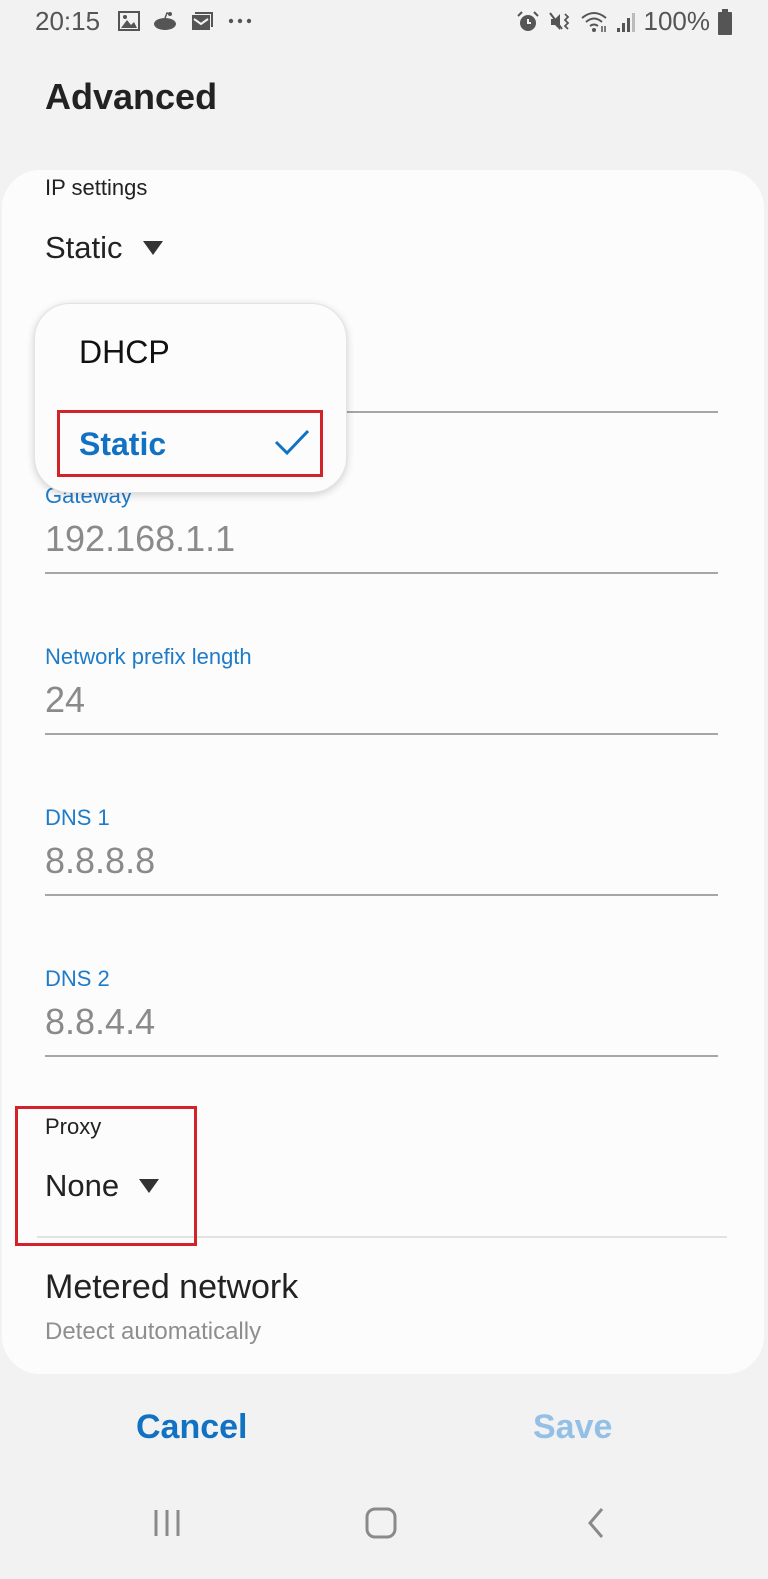 The image size is (768, 1579). What do you see at coordinates (148, 656) in the screenshot?
I see `prefix-length-label: Network prefix length` at bounding box center [148, 656].